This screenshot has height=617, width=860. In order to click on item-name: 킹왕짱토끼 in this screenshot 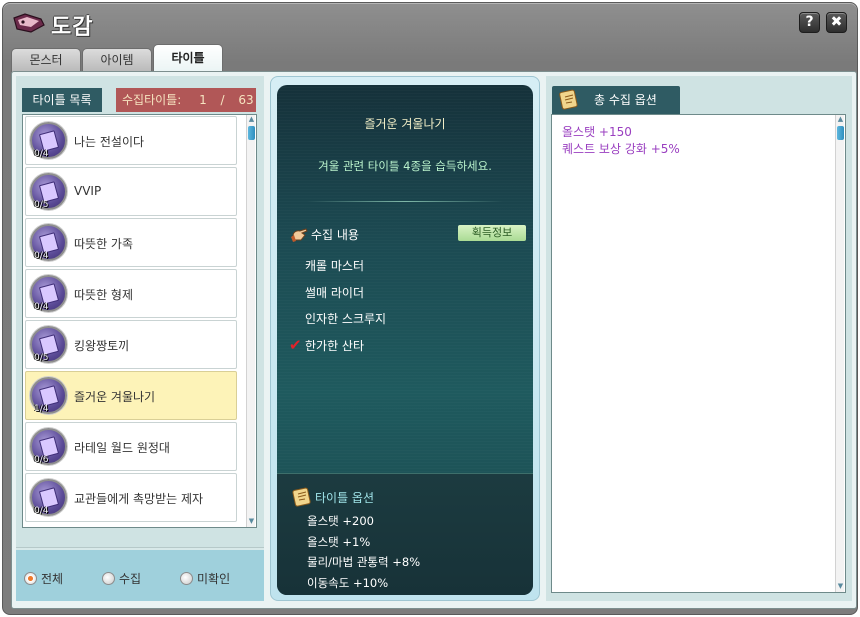, I will do `click(102, 346)`.